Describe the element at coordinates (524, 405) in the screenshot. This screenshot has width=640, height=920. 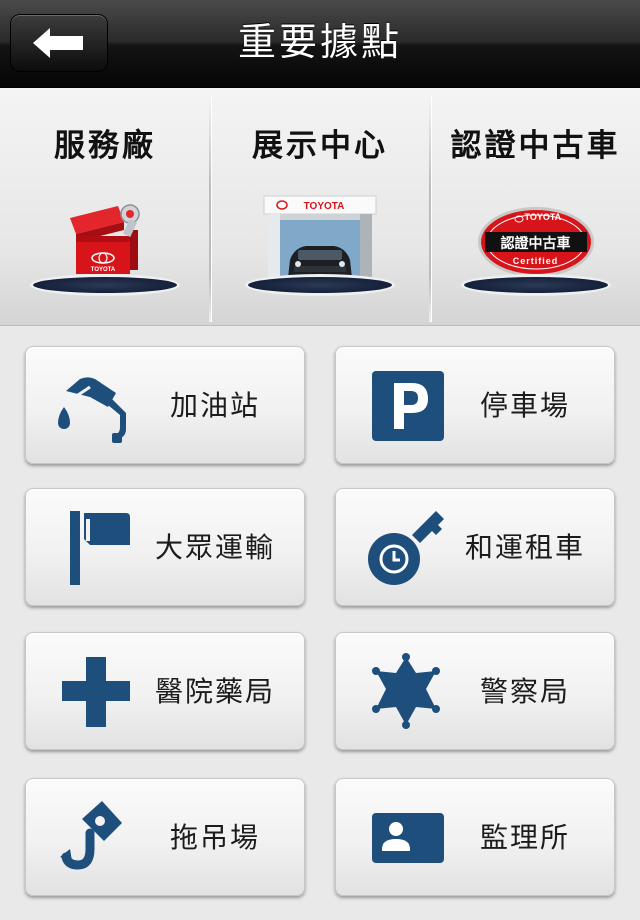
I see `button-label: 停車場` at that location.